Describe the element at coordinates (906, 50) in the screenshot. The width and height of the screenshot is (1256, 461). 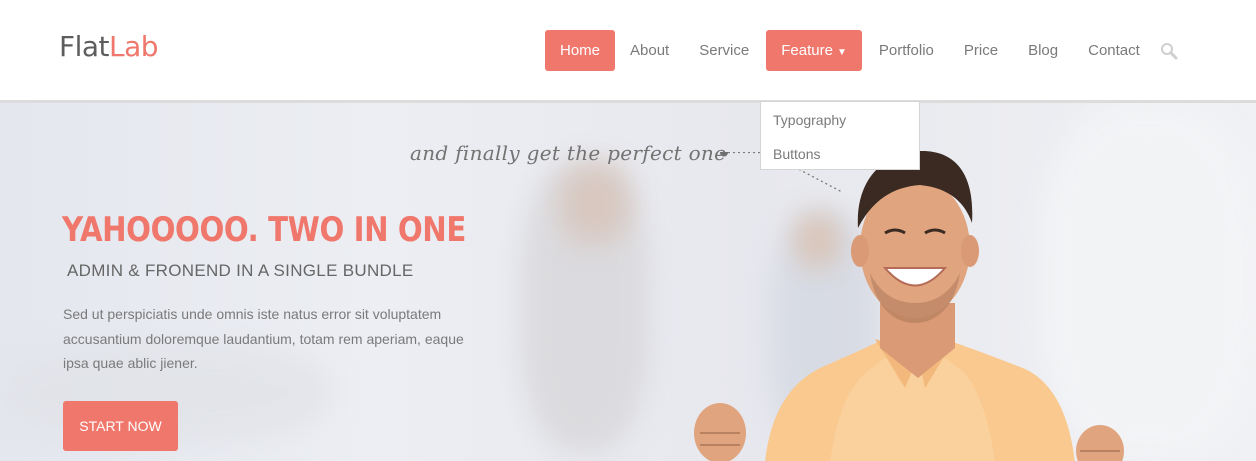
I see `nav-item-portfolio: Portfolio` at that location.